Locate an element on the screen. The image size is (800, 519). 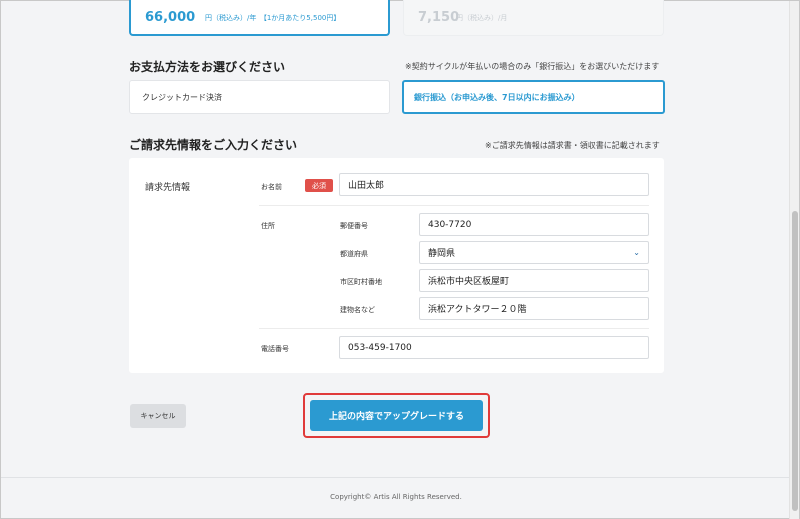
upgrade-button: 上記の内容でアップグレードする is located at coordinates (396, 415).